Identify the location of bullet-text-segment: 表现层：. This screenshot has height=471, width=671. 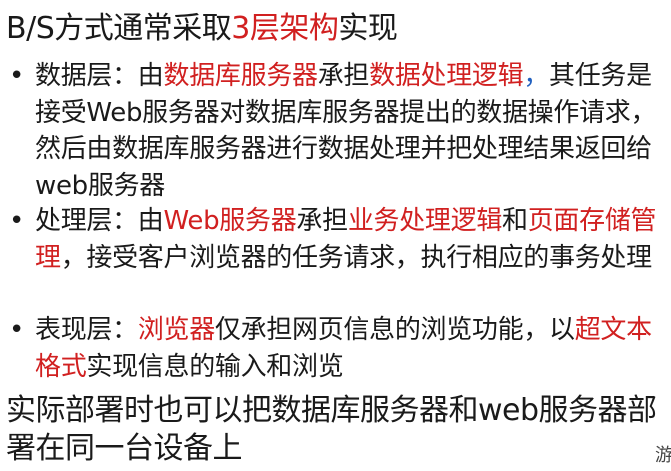
(86, 330).